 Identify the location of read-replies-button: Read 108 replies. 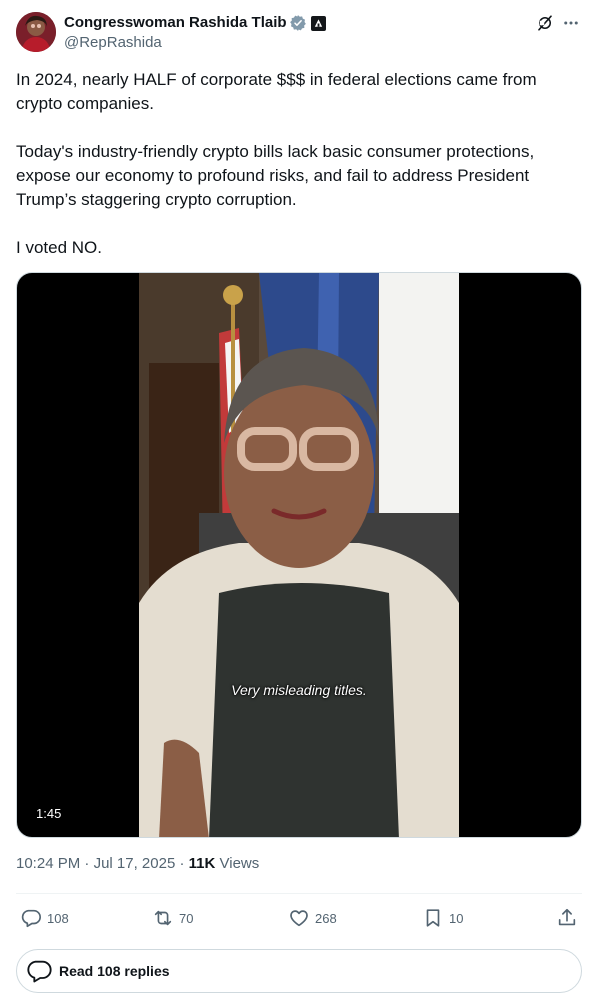
(299, 971).